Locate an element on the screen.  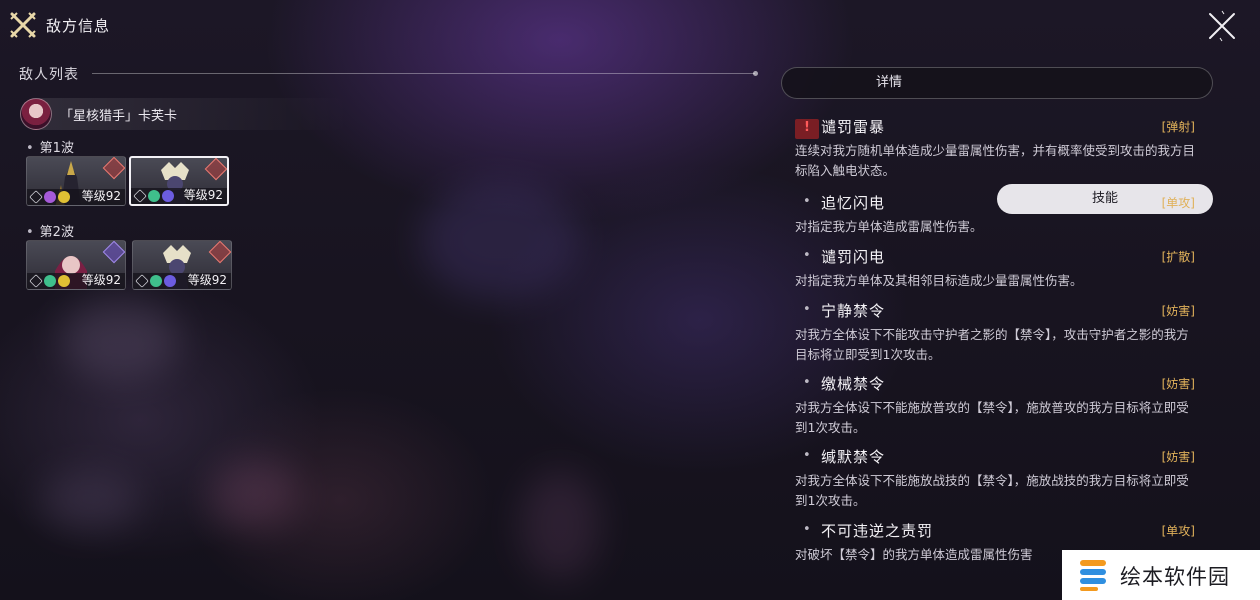
skill-name: 宁静禁令 is located at coordinates (853, 311).